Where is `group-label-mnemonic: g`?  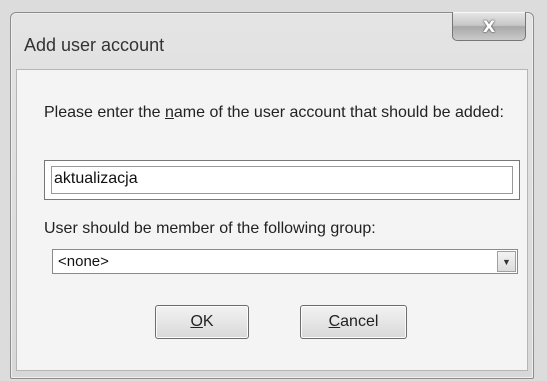
group-label-mnemonic: g is located at coordinates (335, 228).